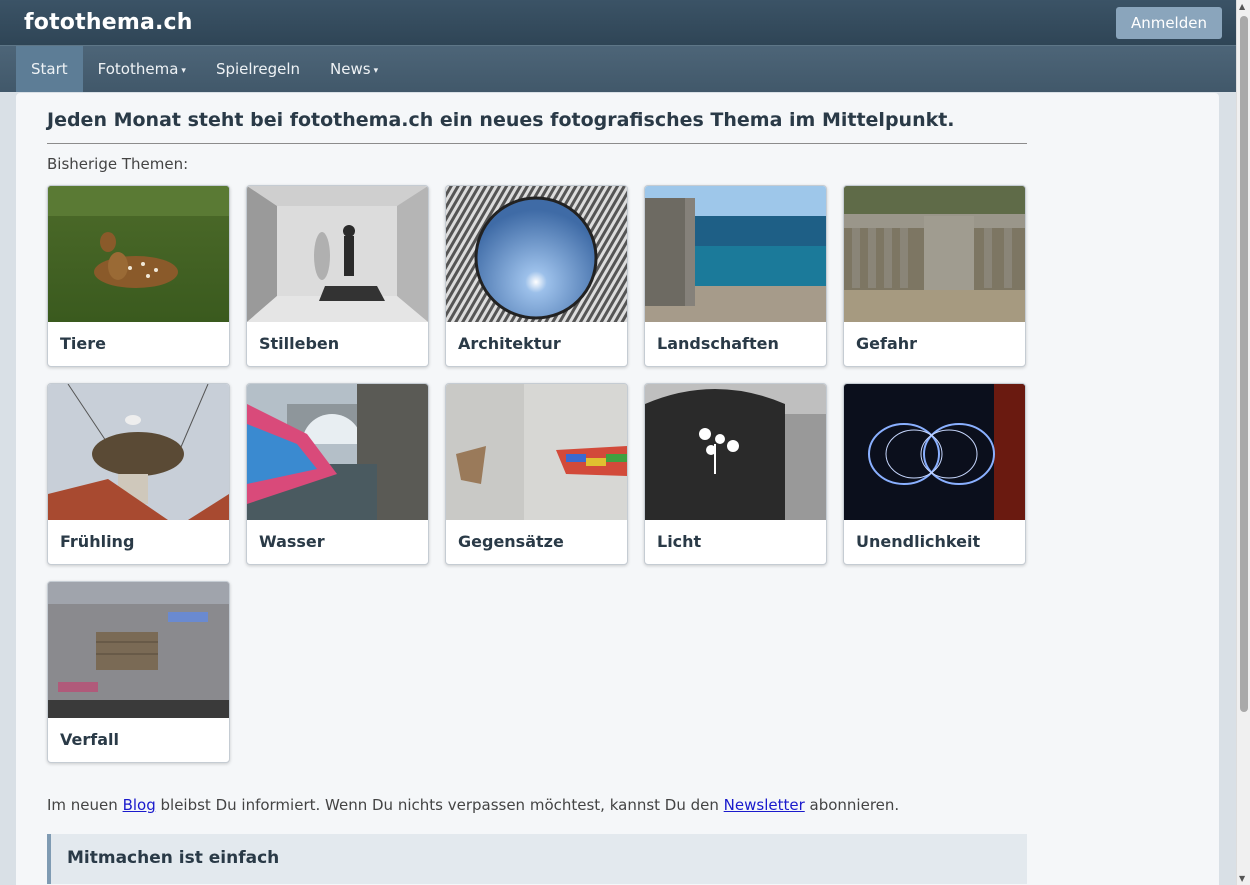 The width and height of the screenshot is (1250, 885). What do you see at coordinates (89, 739) in the screenshot?
I see `theme-card-label: Verfall` at bounding box center [89, 739].